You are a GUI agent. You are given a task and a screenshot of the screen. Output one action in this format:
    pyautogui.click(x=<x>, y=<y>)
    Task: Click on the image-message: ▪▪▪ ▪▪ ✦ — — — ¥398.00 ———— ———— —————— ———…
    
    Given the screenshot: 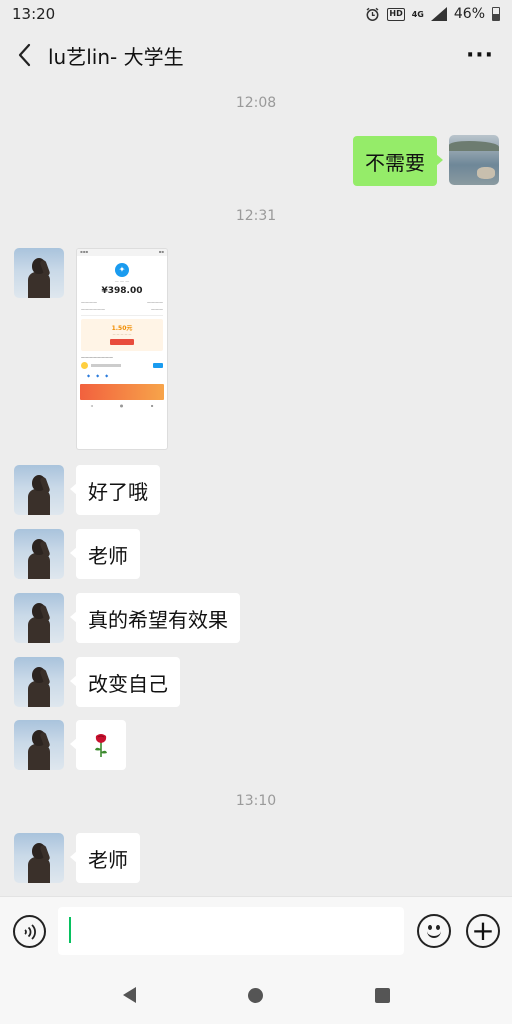 What is the action you would take?
    pyautogui.click(x=122, y=349)
    